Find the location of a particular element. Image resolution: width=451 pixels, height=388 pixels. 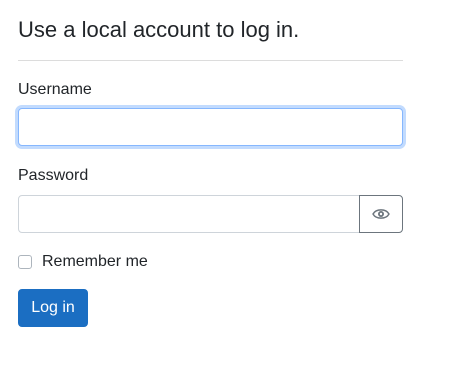

page-heading: Use a local account to log in. is located at coordinates (159, 29).